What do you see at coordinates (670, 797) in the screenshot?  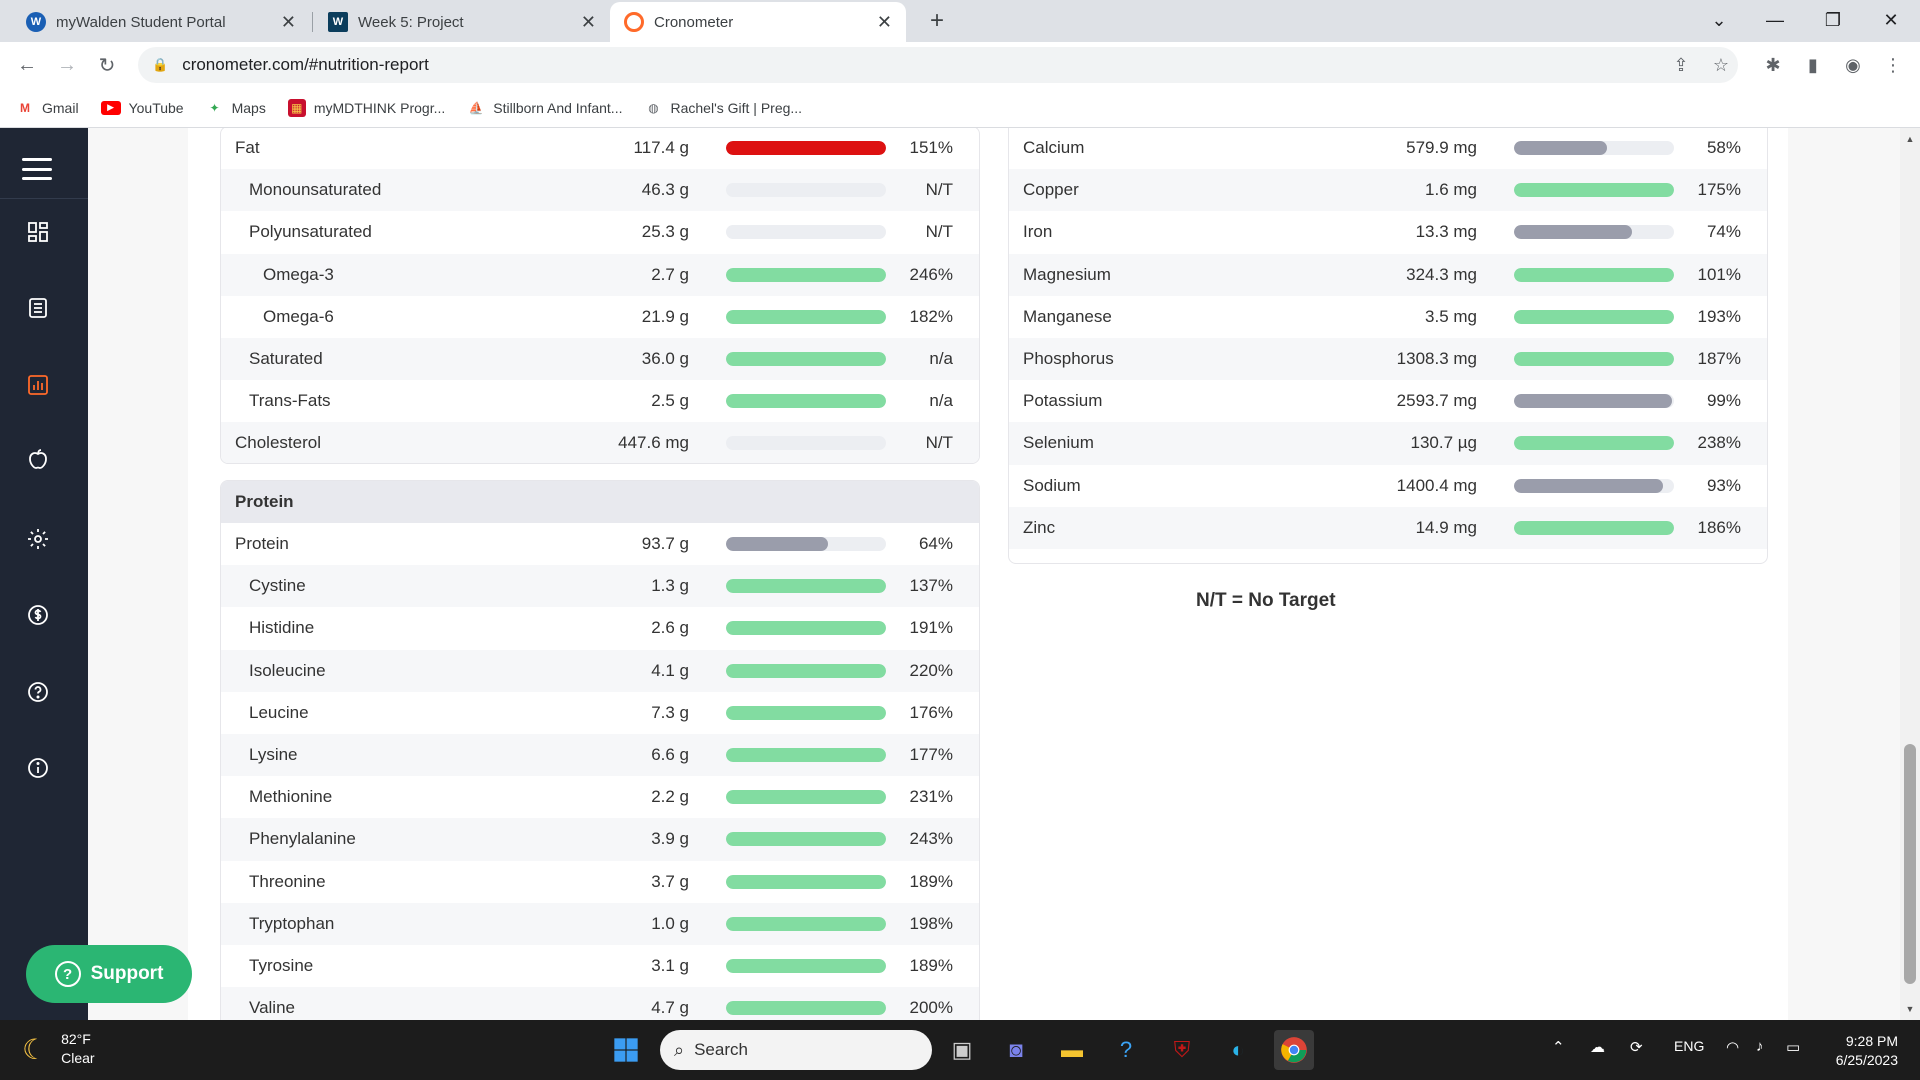 I see `nutrient-amount: 2.2 g` at bounding box center [670, 797].